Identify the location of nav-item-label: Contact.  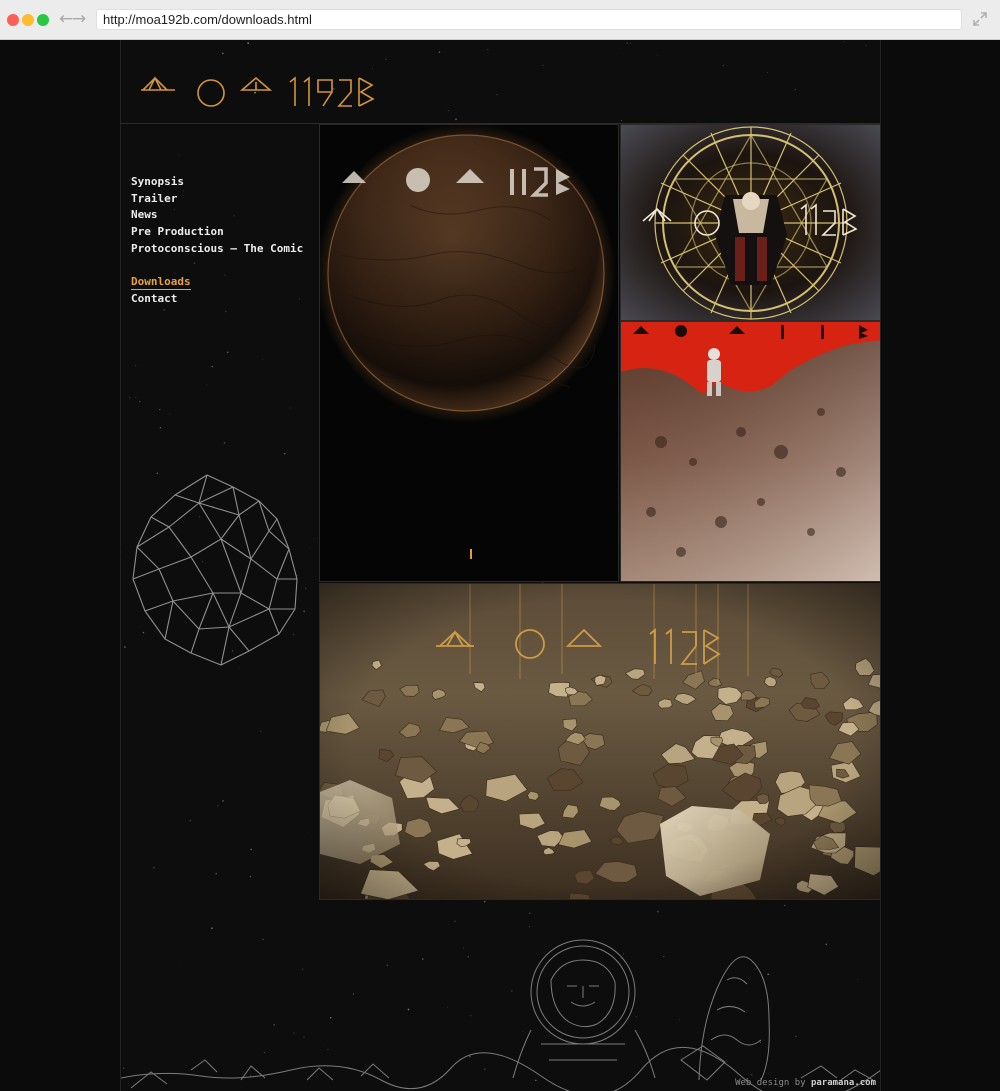
(154, 298).